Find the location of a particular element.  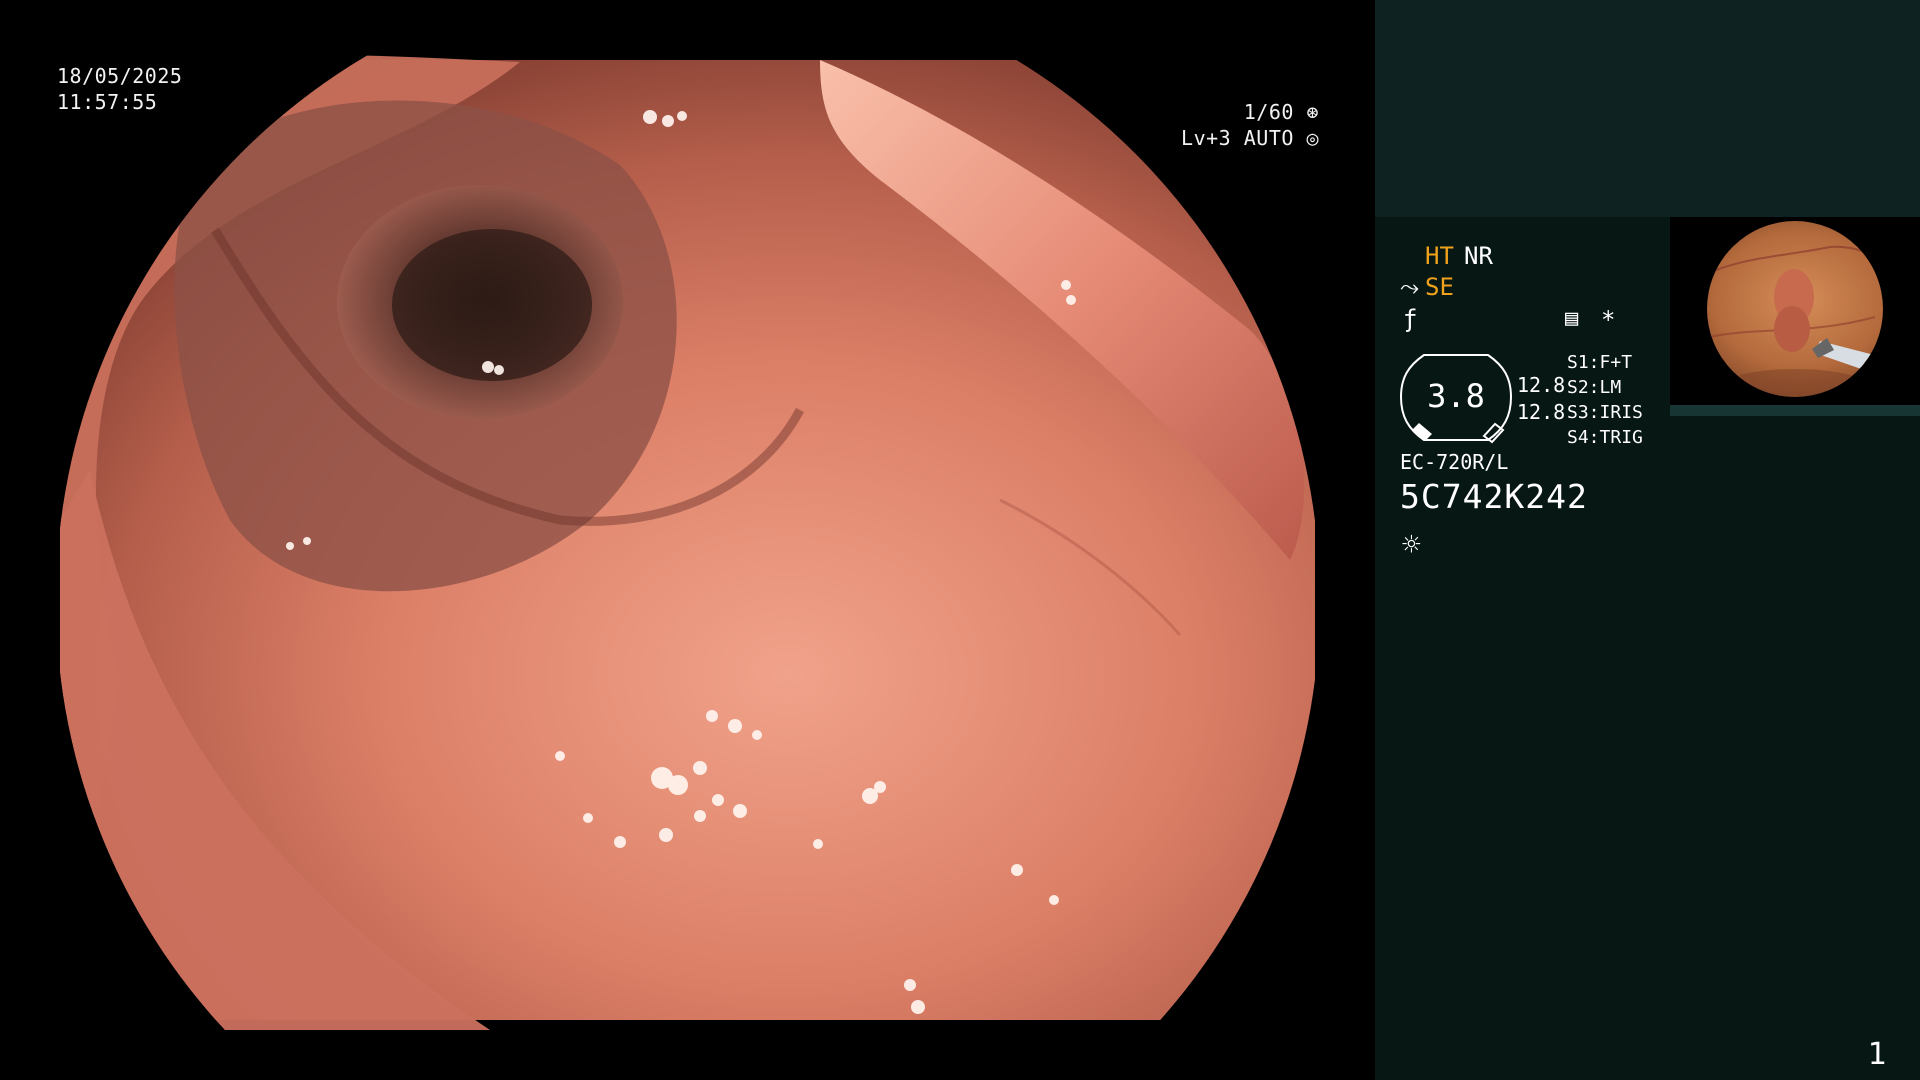

nr-label: NR is located at coordinates (1478, 256).